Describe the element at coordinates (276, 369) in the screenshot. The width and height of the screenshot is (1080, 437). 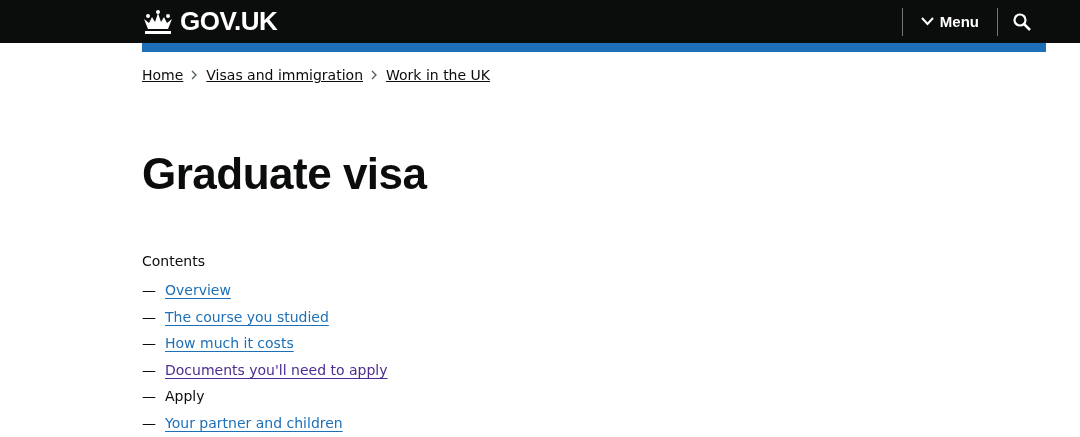
I see `contents-link: Documents you'll need to apply` at that location.